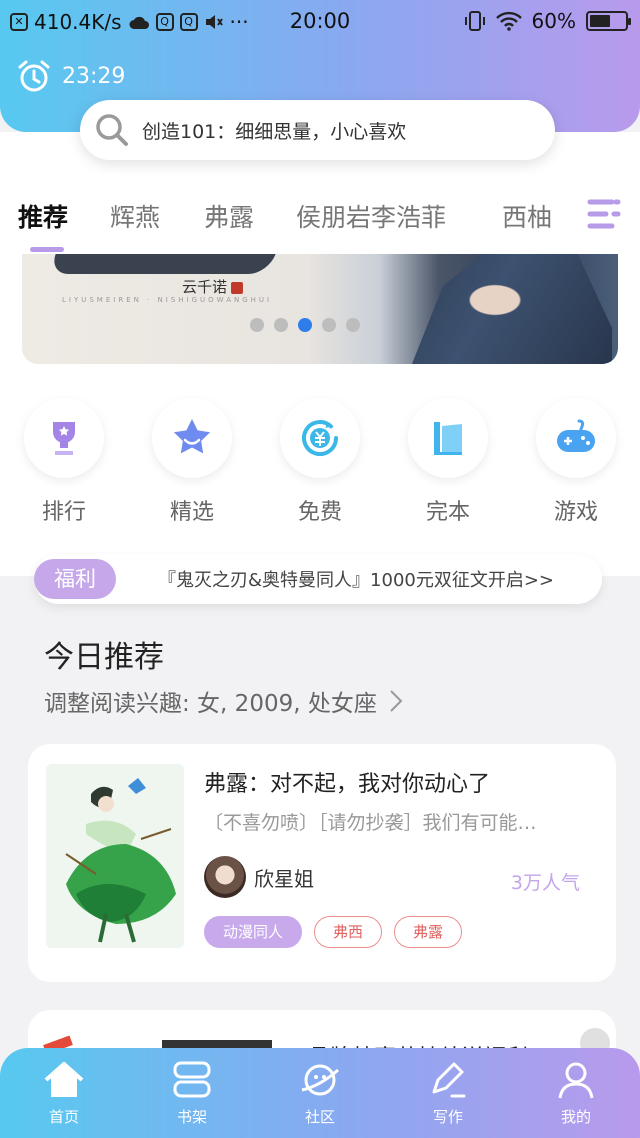 This screenshot has height=1138, width=640. I want to click on banner-calligraphy, so click(162, 264).